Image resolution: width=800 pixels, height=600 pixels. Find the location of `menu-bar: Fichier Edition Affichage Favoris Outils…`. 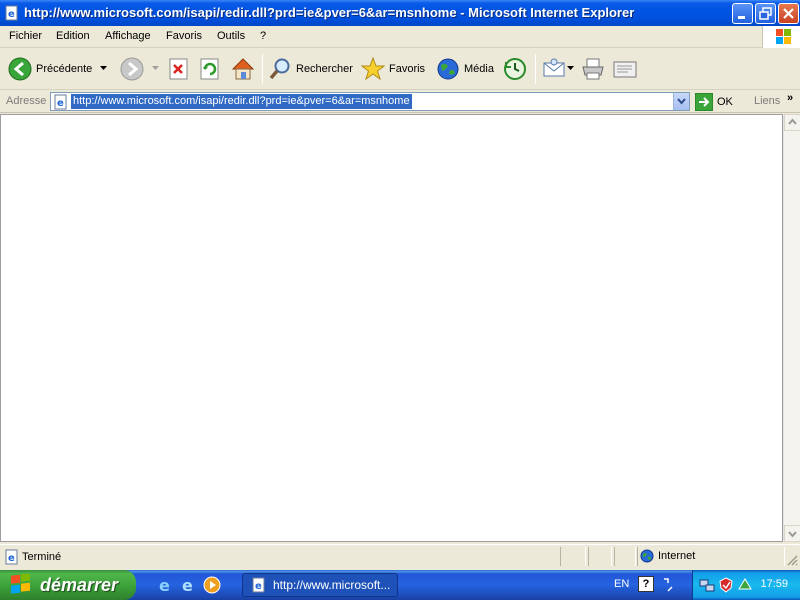

menu-bar: Fichier Edition Affichage Favoris Outils… is located at coordinates (400, 37).